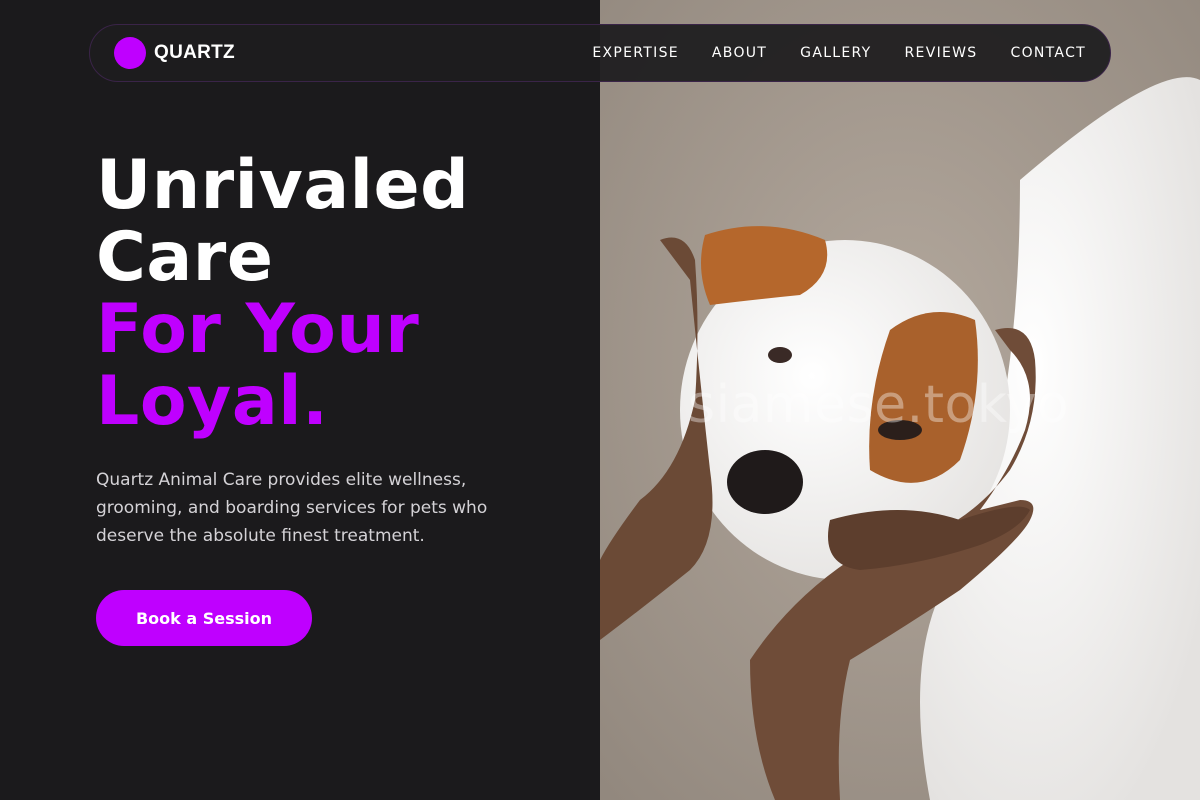  Describe the element at coordinates (212, 401) in the screenshot. I see `hero-title-line-4: Loyal.` at that location.